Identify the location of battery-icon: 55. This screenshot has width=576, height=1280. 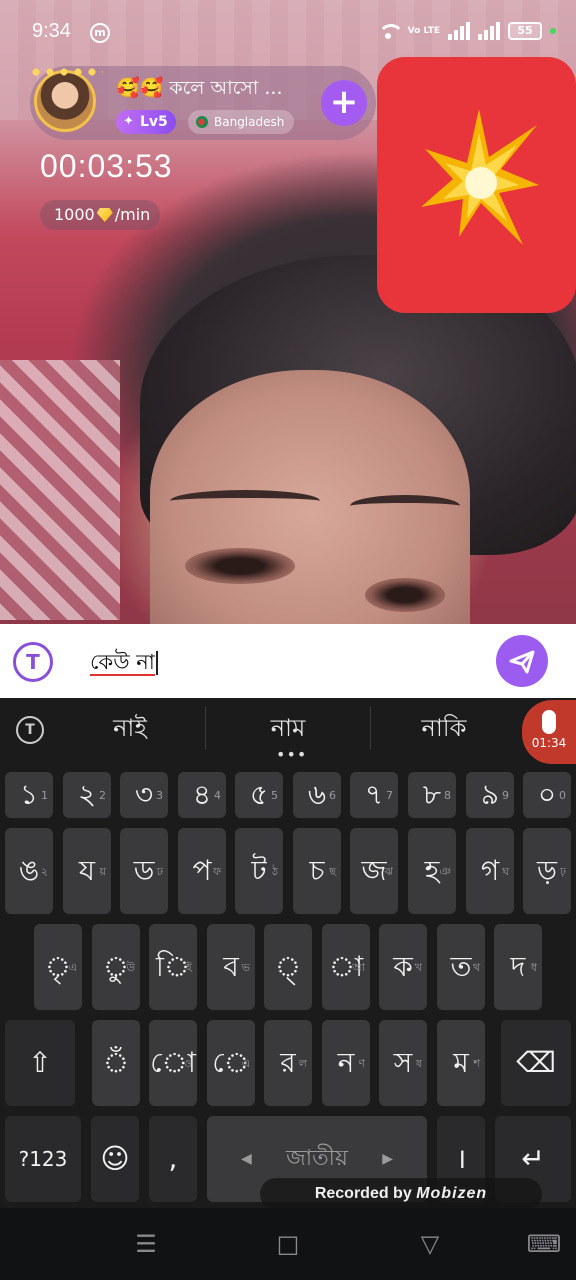
(525, 31).